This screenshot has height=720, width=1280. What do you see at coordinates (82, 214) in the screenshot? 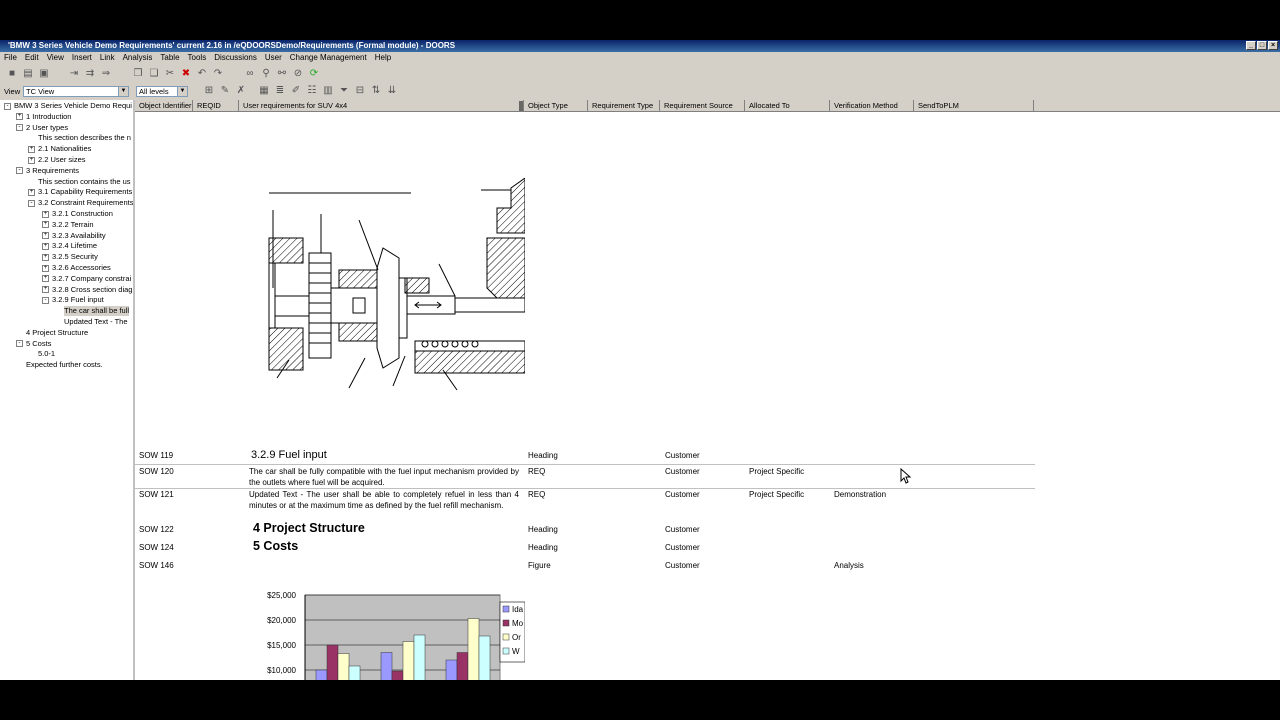
I see `tree-node: 3.2.1 Construction` at bounding box center [82, 214].